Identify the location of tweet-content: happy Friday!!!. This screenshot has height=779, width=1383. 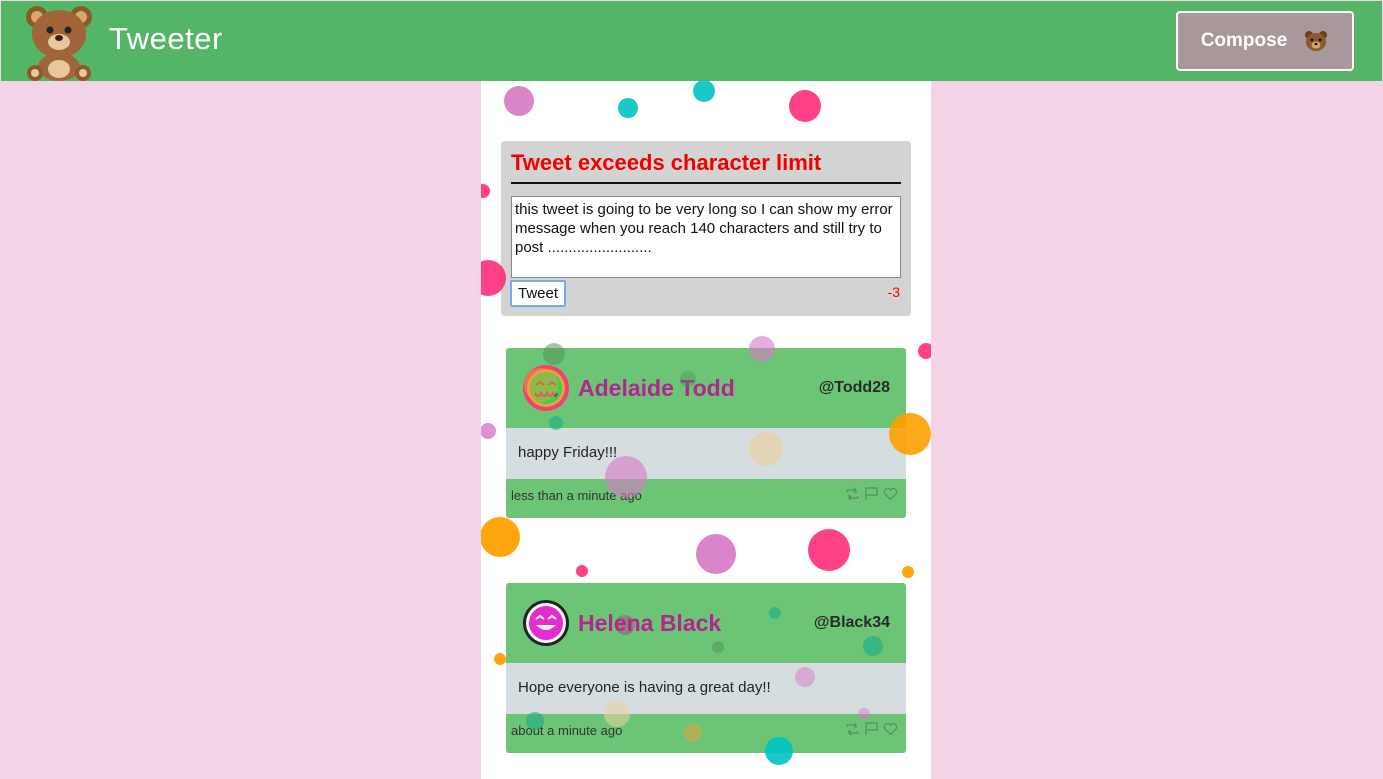
(706, 453).